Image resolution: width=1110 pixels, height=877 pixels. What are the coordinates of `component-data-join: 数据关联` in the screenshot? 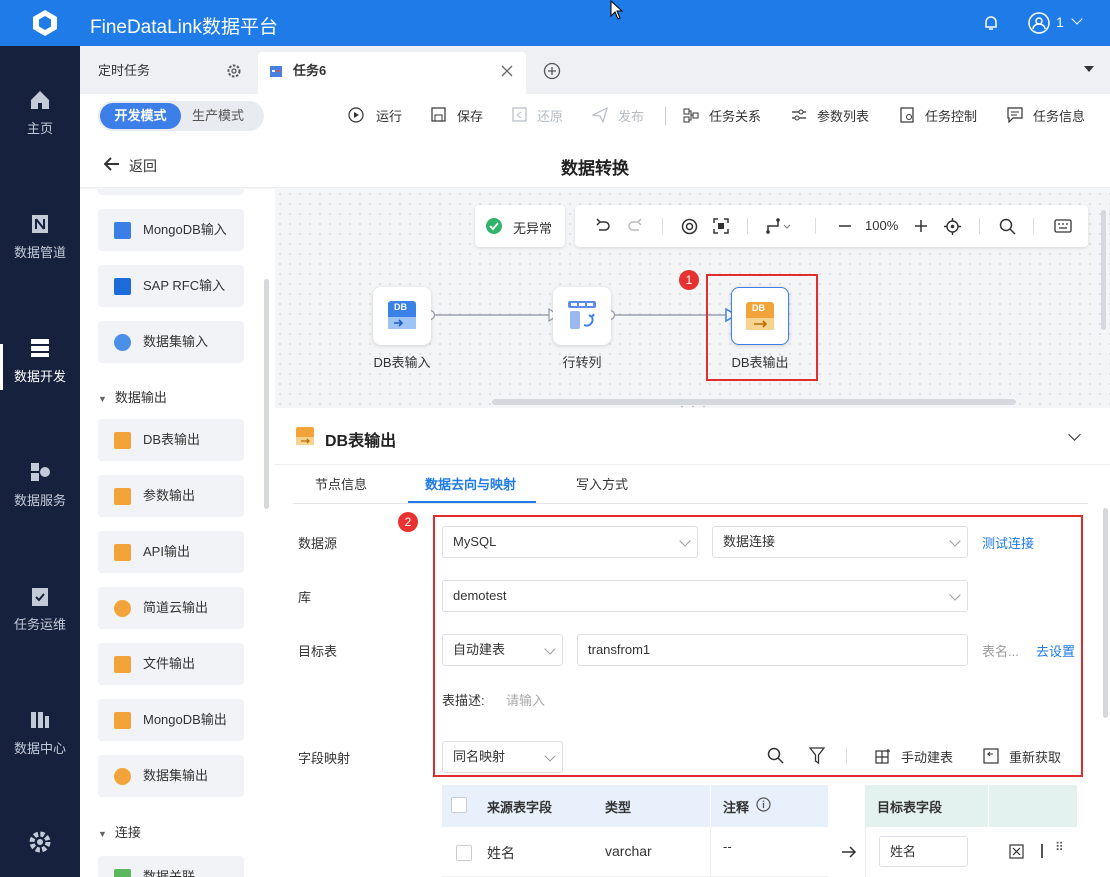 It's located at (171, 866).